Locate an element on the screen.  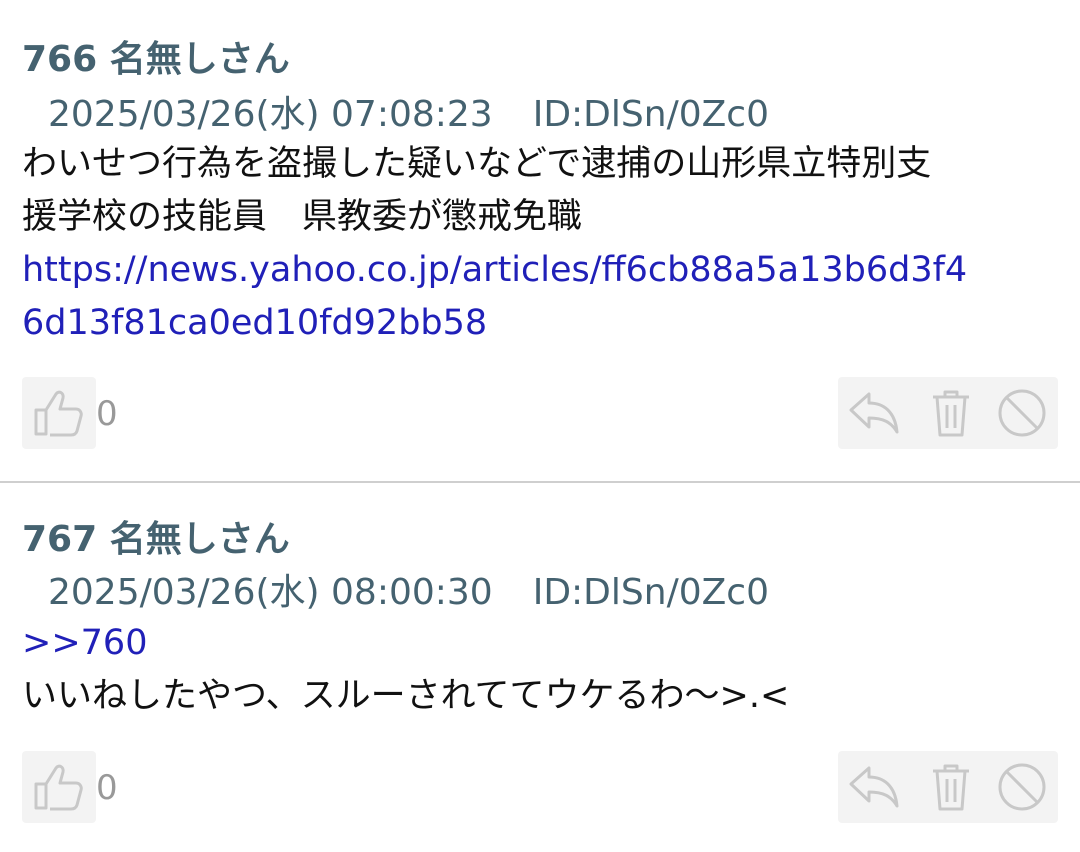
post-number: 767 is located at coordinates (59, 539).